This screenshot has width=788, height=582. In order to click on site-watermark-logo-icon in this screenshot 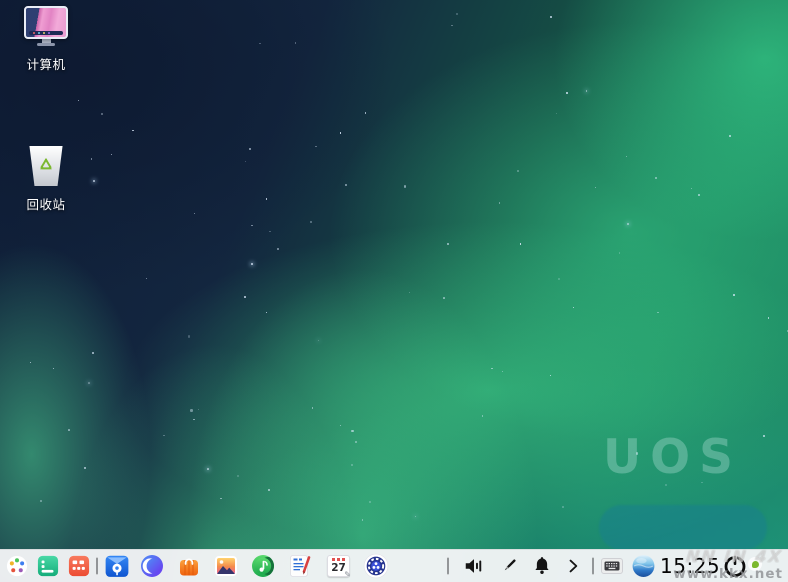, I will do `click(755, 564)`.